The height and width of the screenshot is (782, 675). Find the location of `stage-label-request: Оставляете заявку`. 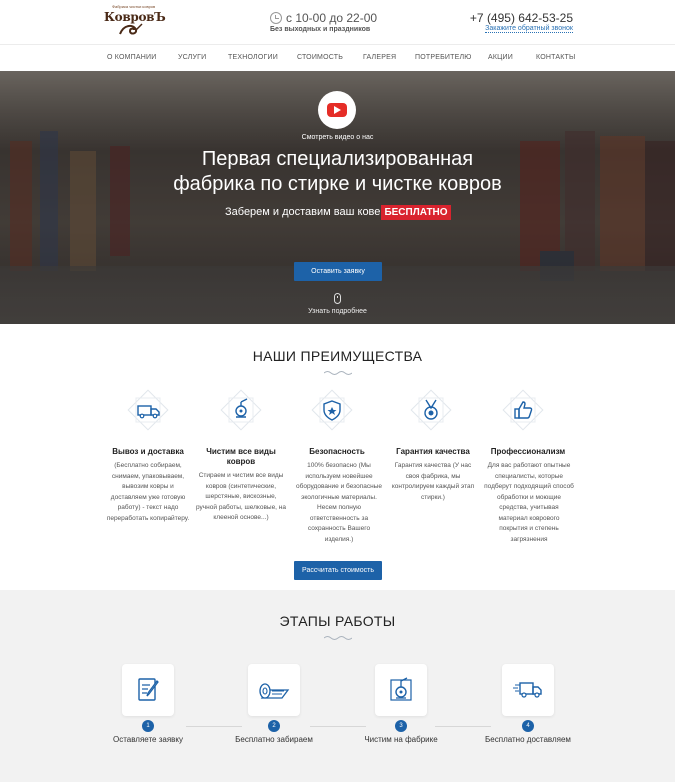

stage-label-request: Оставляете заявку is located at coordinates (148, 739).